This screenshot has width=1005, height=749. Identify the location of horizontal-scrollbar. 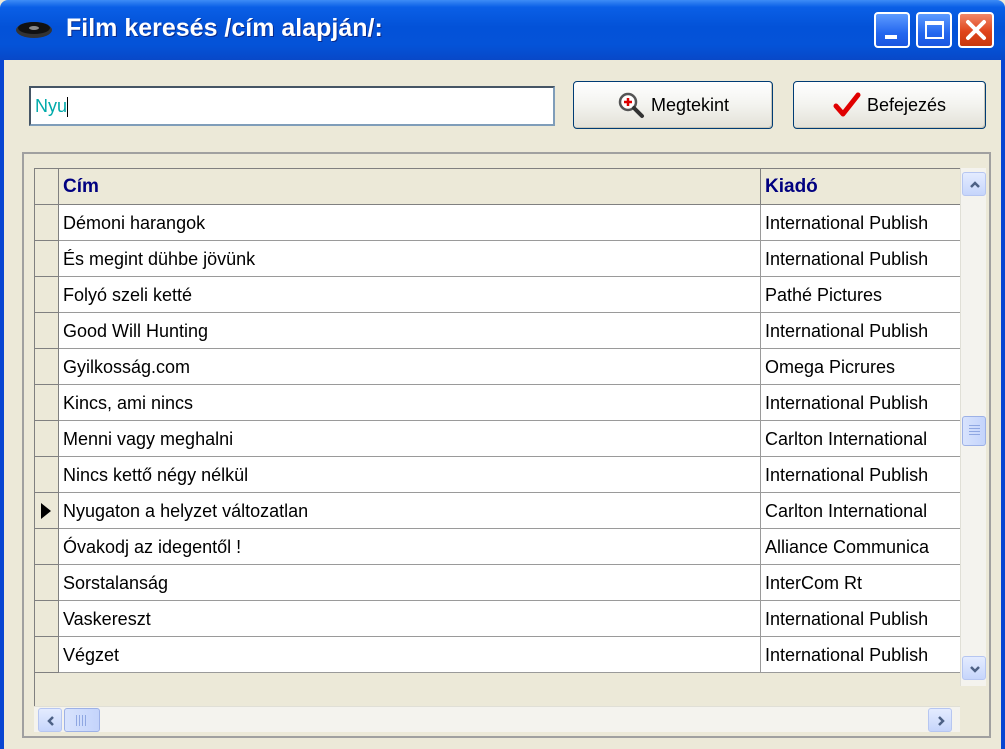
(497, 719).